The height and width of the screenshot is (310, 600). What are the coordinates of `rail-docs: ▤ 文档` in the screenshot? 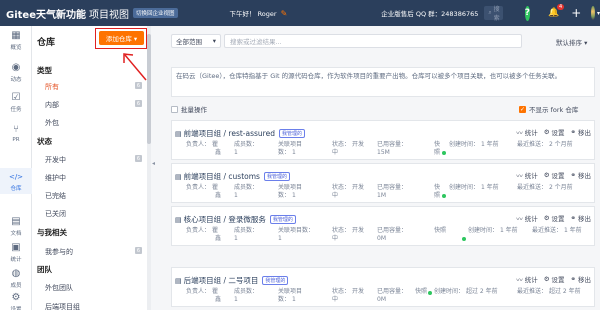 It's located at (16, 226).